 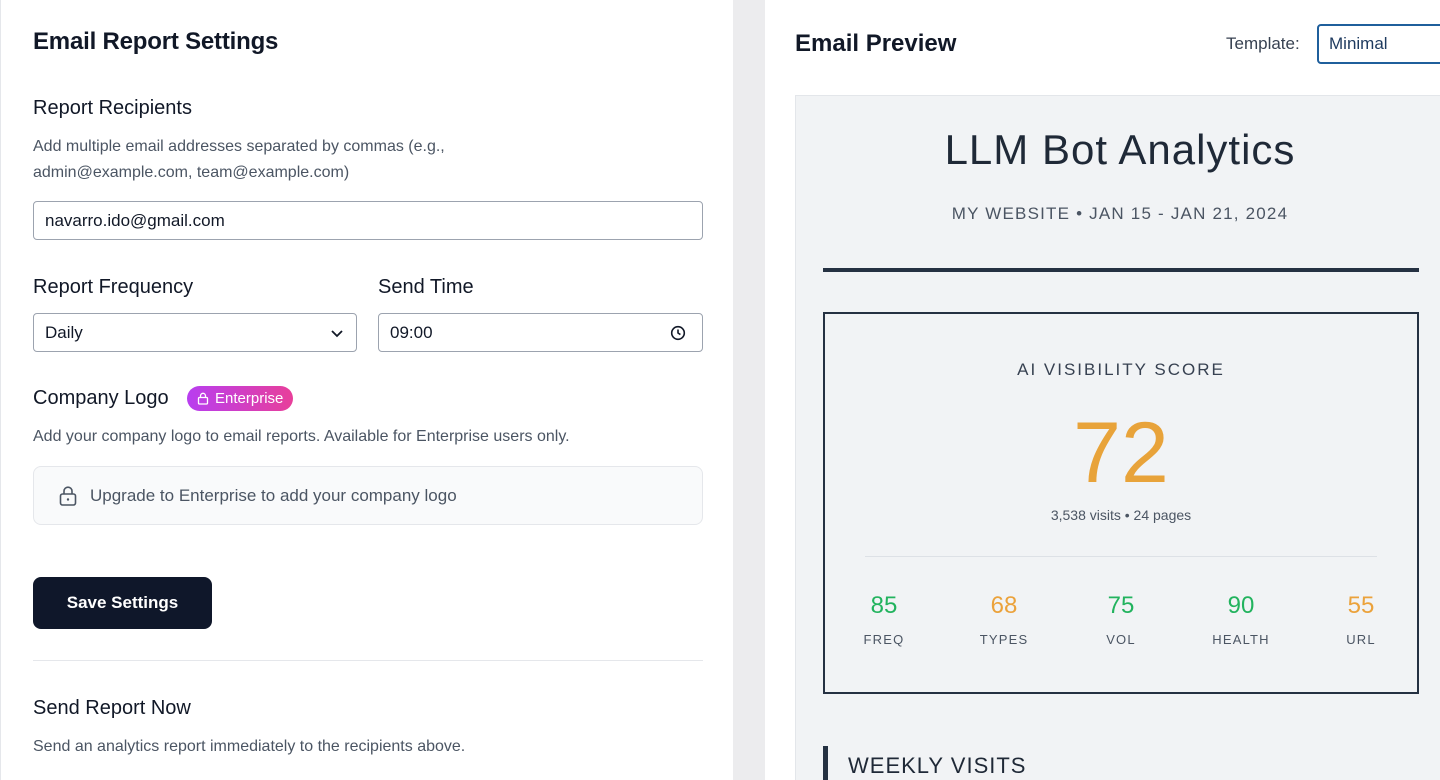 I want to click on metric-label: FREQ, so click(x=884, y=639).